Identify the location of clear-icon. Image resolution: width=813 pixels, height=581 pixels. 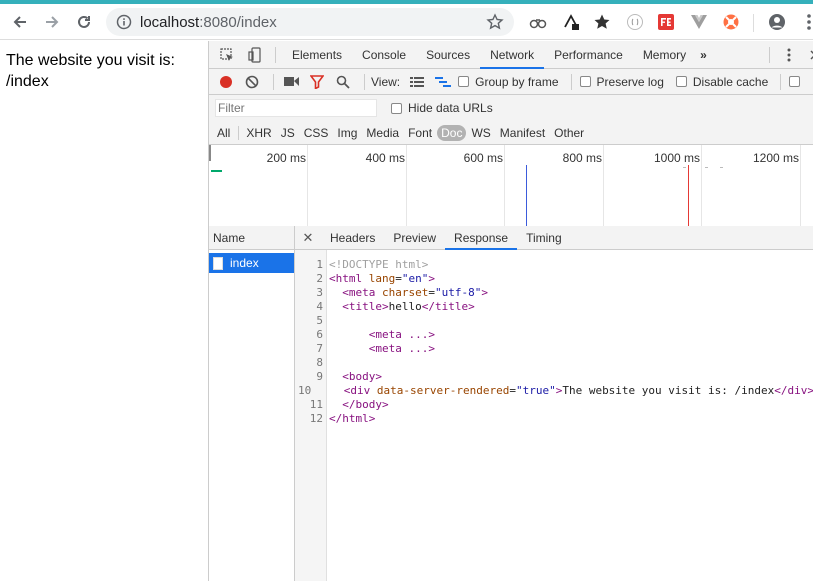
(252, 81).